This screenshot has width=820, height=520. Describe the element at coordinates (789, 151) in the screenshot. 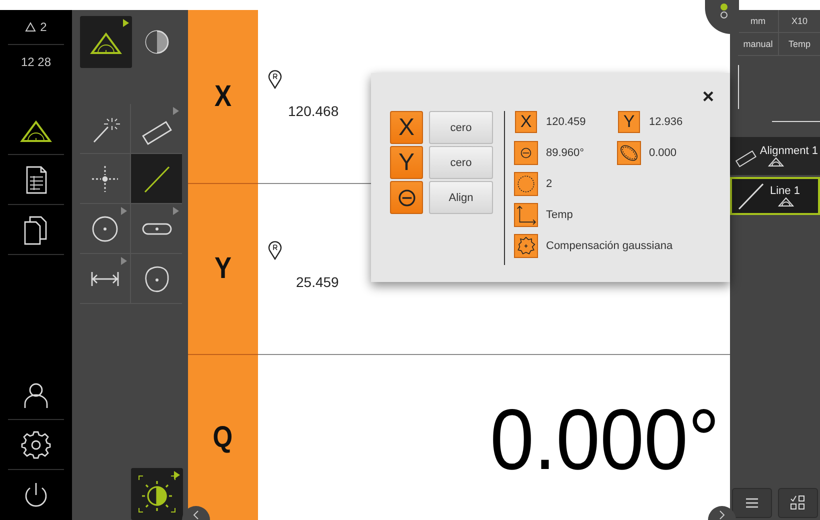

I see `feature-name: Alignment 1` at that location.